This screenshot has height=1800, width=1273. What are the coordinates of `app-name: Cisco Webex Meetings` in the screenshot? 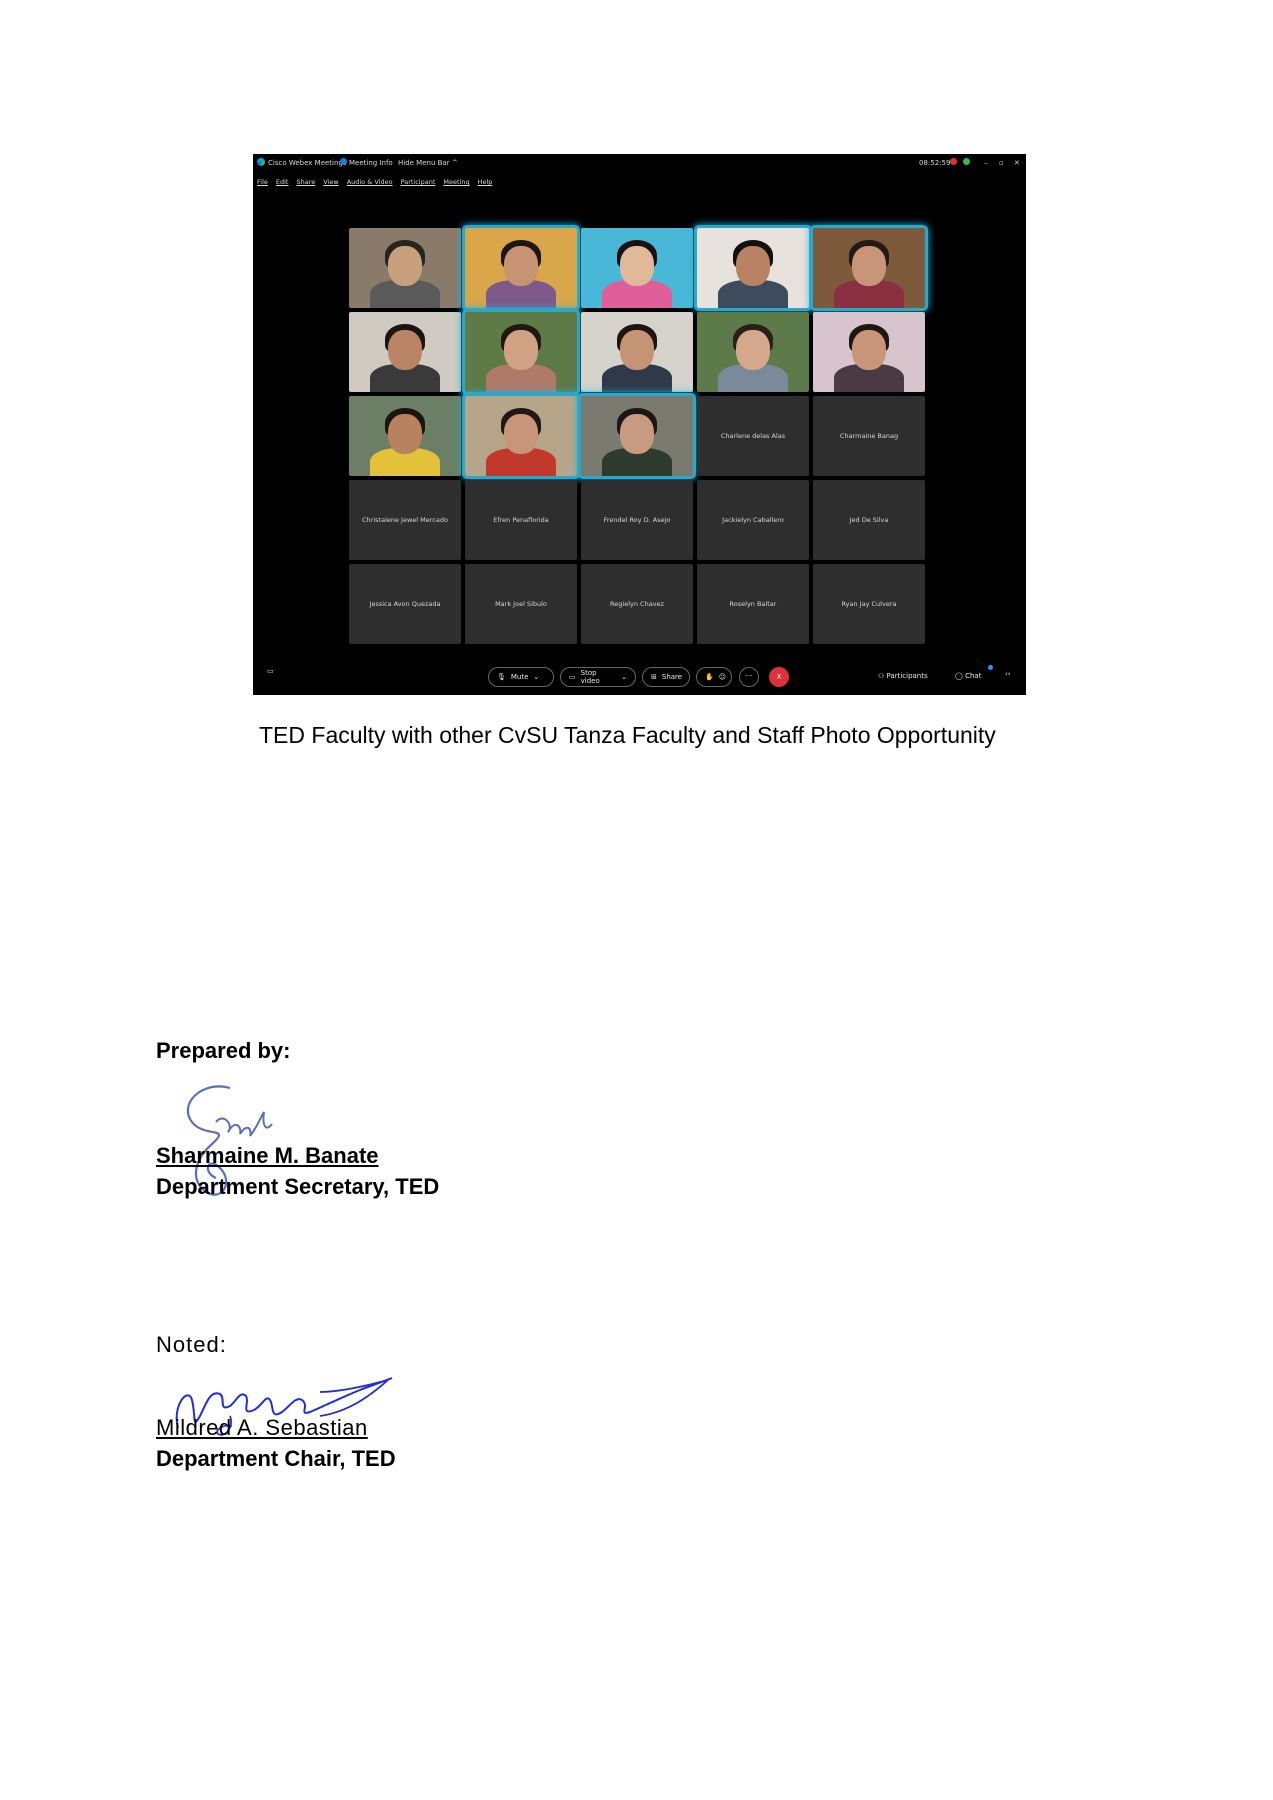 It's located at (307, 163).